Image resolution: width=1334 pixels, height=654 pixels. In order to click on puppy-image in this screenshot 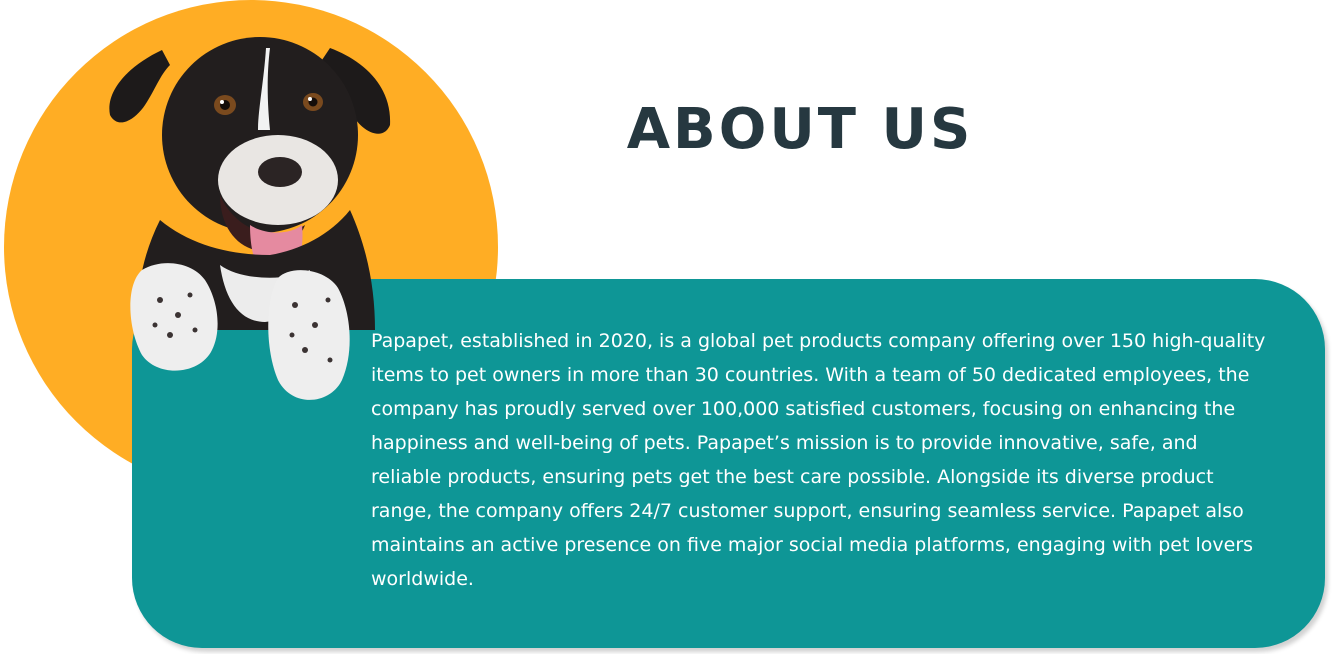, I will do `click(250, 218)`.